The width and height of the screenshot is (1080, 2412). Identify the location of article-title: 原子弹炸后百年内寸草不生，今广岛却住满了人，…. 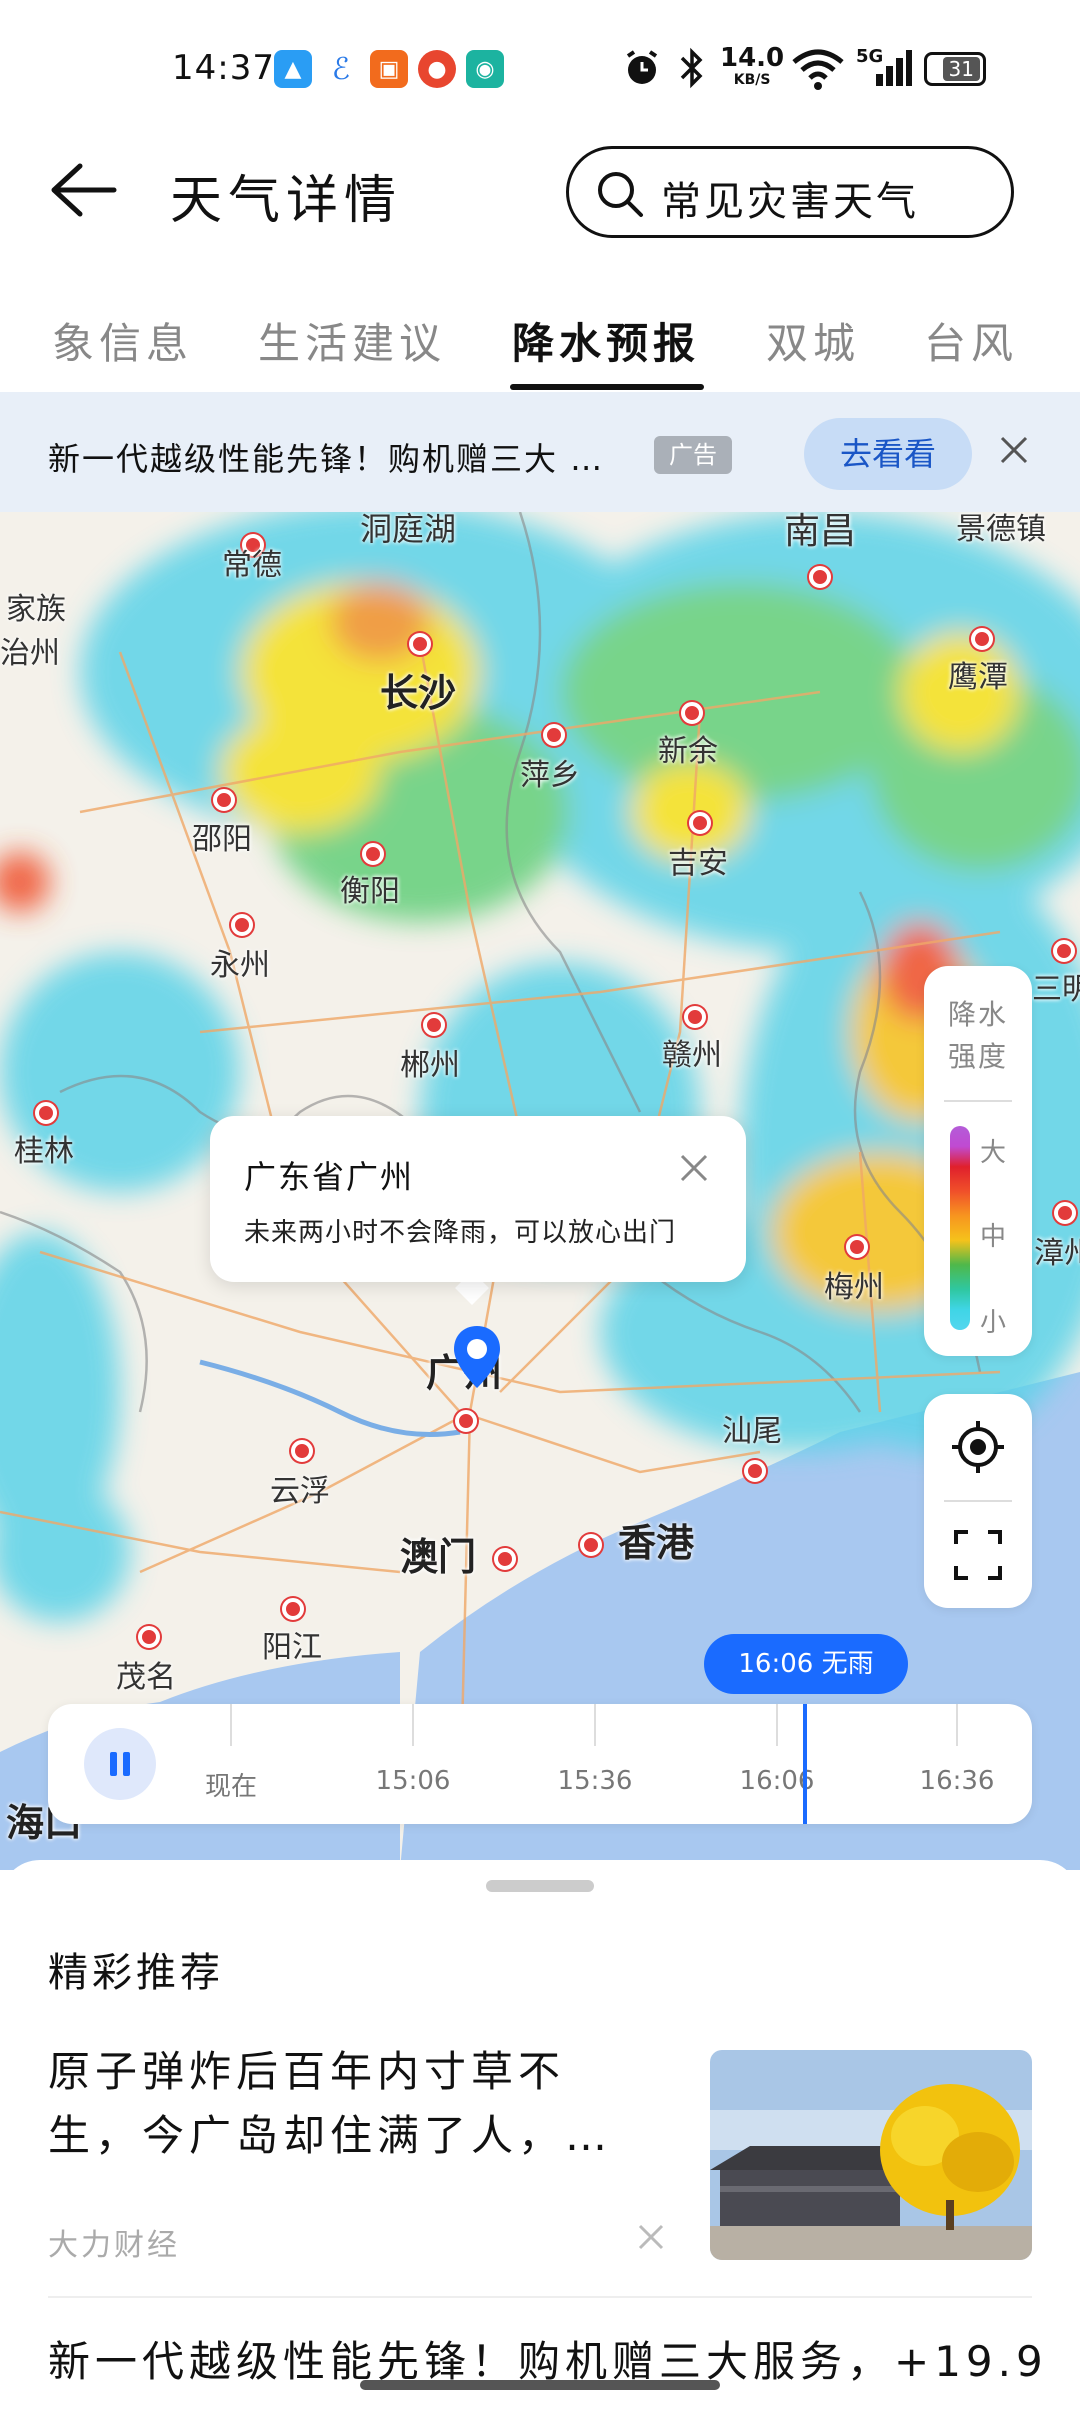
(348, 2104).